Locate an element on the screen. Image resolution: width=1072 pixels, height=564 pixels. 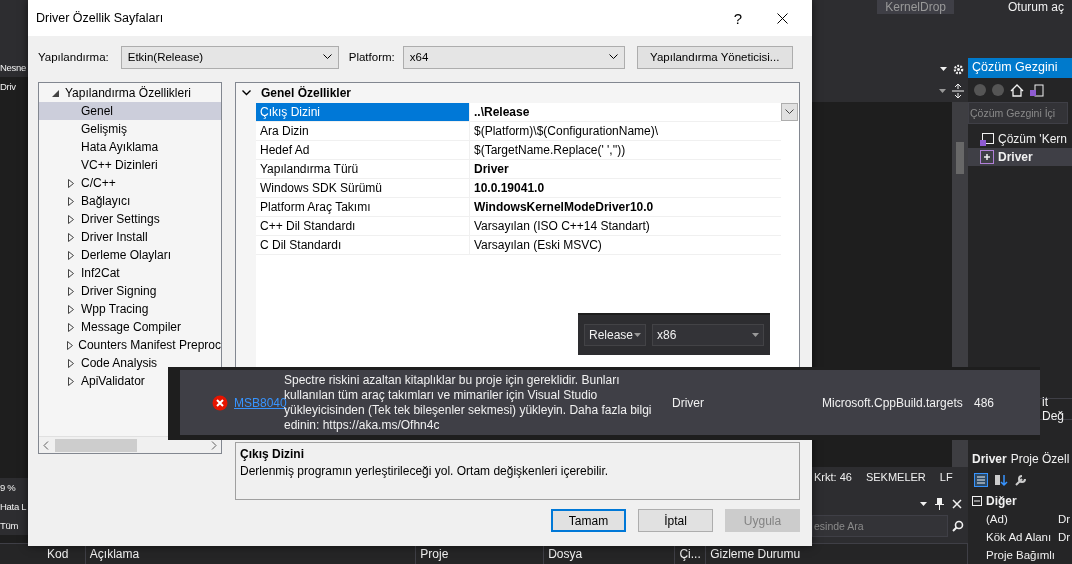
tree-item: Driver Signing is located at coordinates (130, 291).